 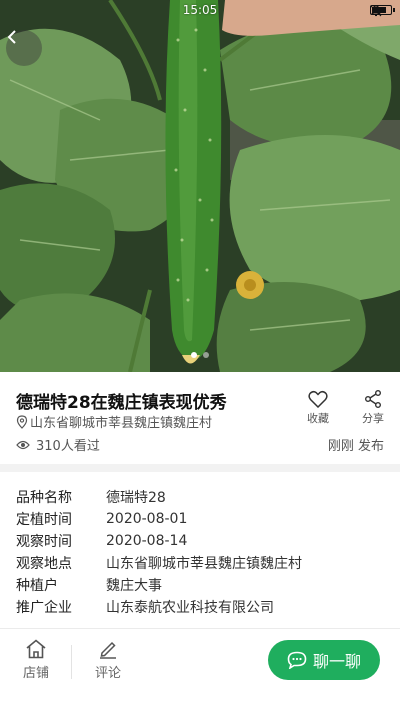 I want to click on image-pager, so click(x=200, y=355).